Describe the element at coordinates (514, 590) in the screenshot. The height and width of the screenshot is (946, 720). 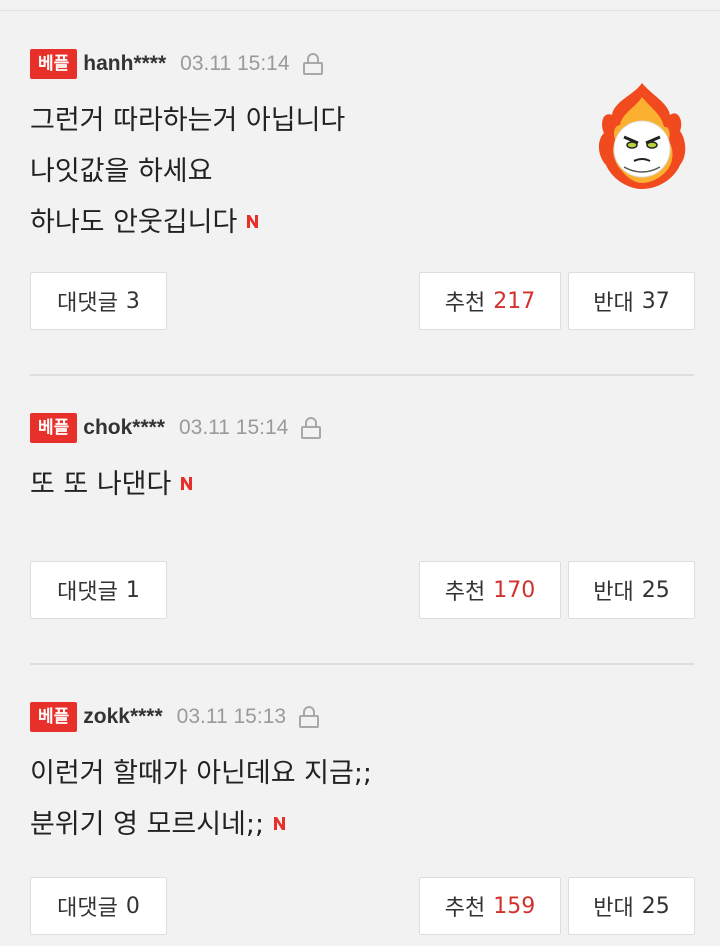
I see `upvote-count: 170` at that location.